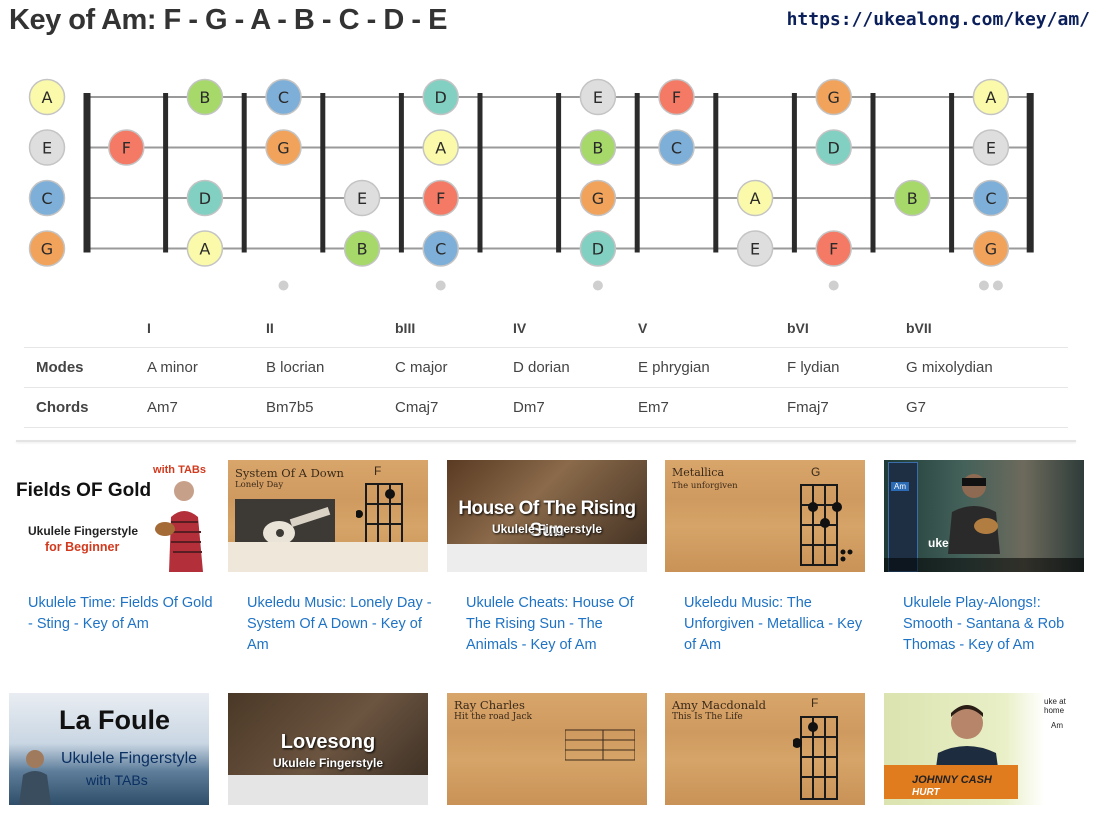 This screenshot has width=1100, height=815. I want to click on video-thumbnail: Ray Charles Hit the road Jack, so click(547, 749).